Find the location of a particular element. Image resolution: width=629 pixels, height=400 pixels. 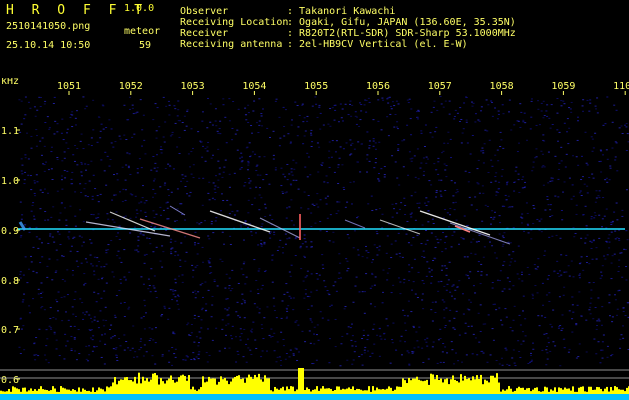

x-tick-label: 1056 is located at coordinates (378, 86).